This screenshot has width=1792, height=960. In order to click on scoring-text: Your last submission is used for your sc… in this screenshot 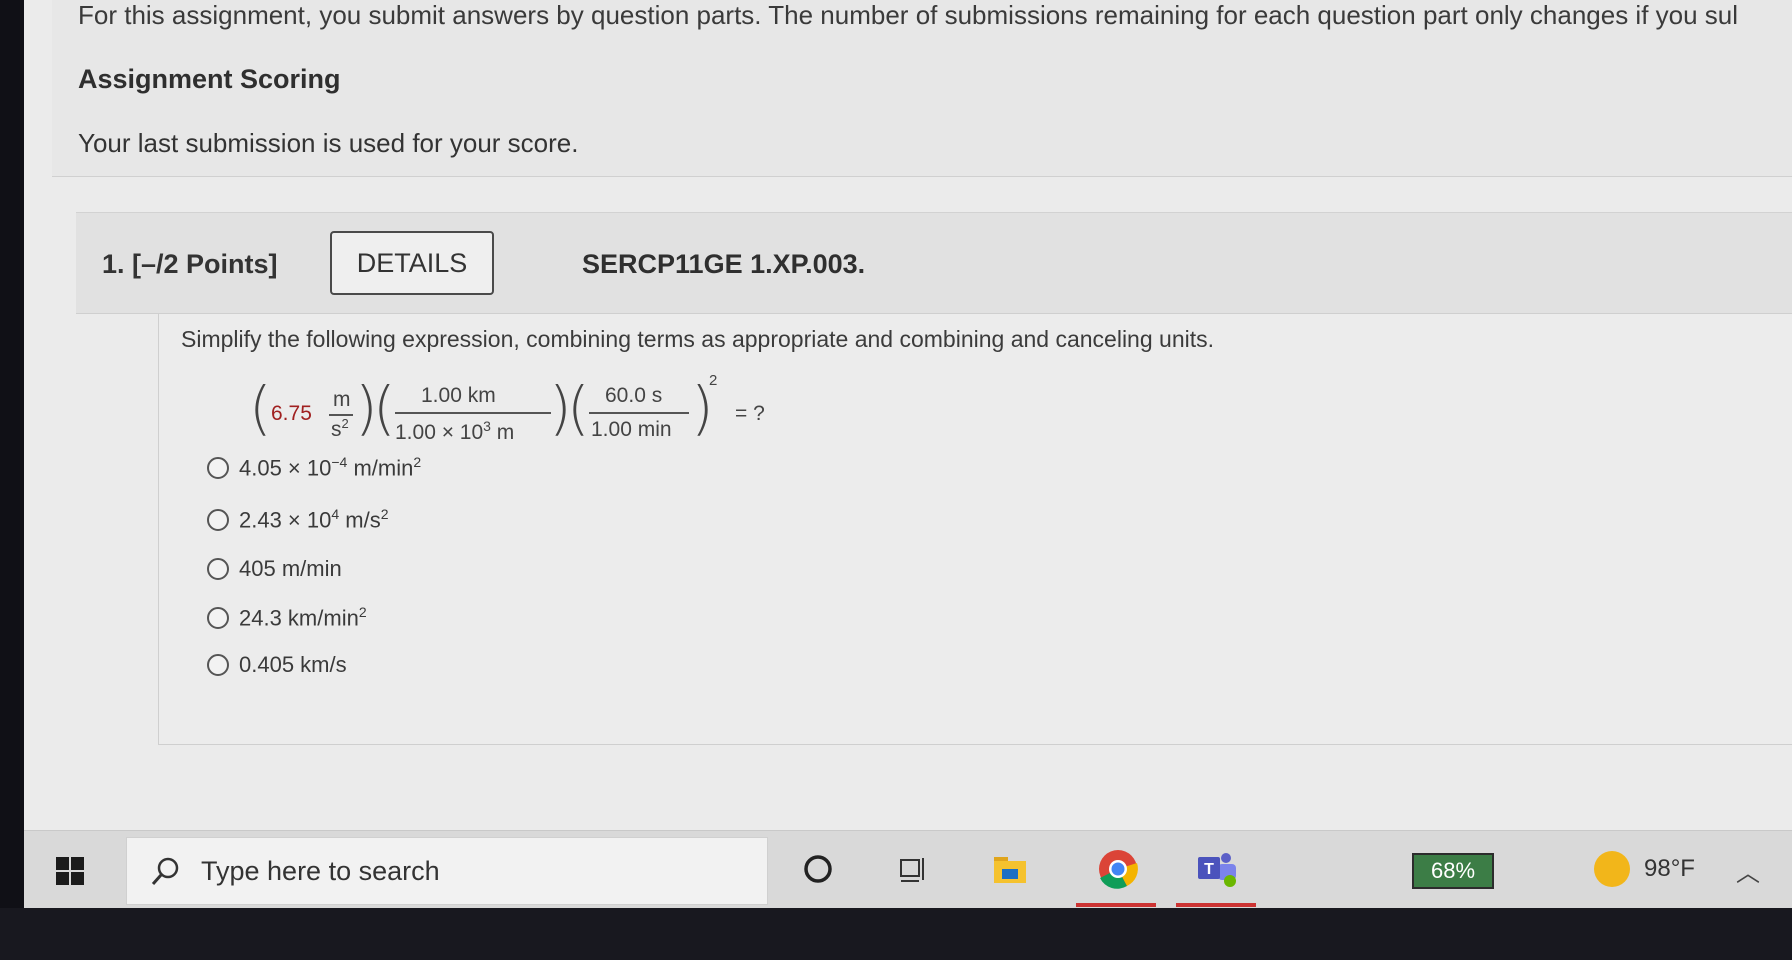, I will do `click(328, 143)`.